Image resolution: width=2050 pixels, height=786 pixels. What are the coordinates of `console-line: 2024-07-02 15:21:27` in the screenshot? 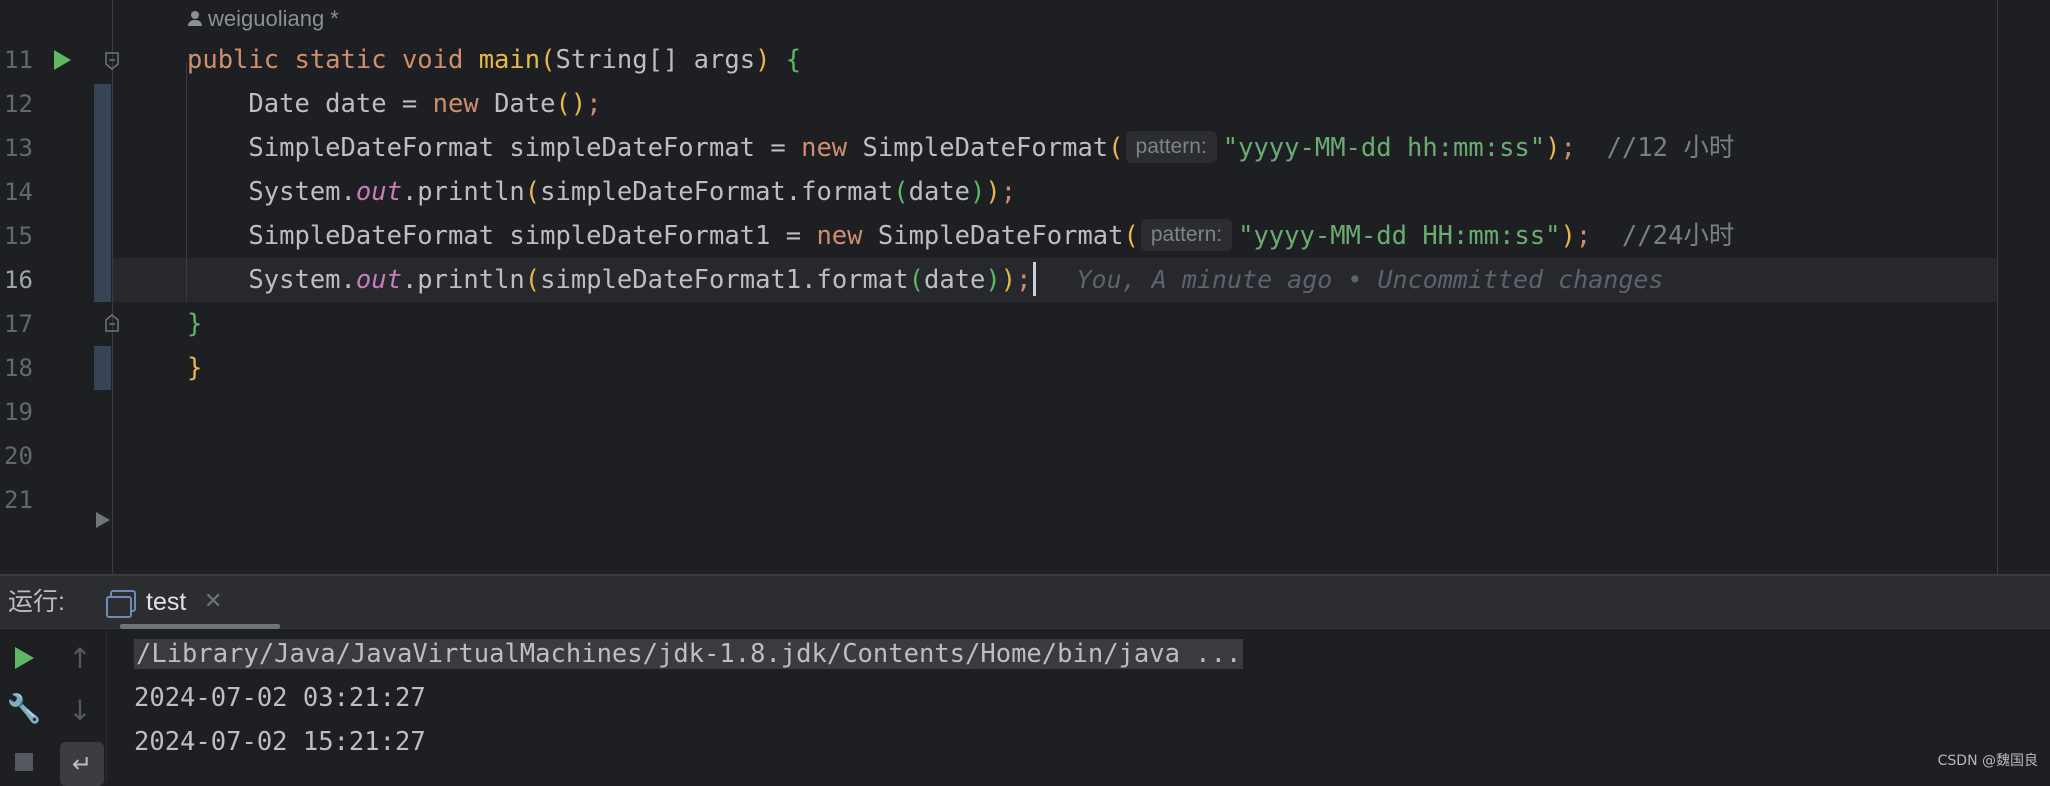 It's located at (280, 742).